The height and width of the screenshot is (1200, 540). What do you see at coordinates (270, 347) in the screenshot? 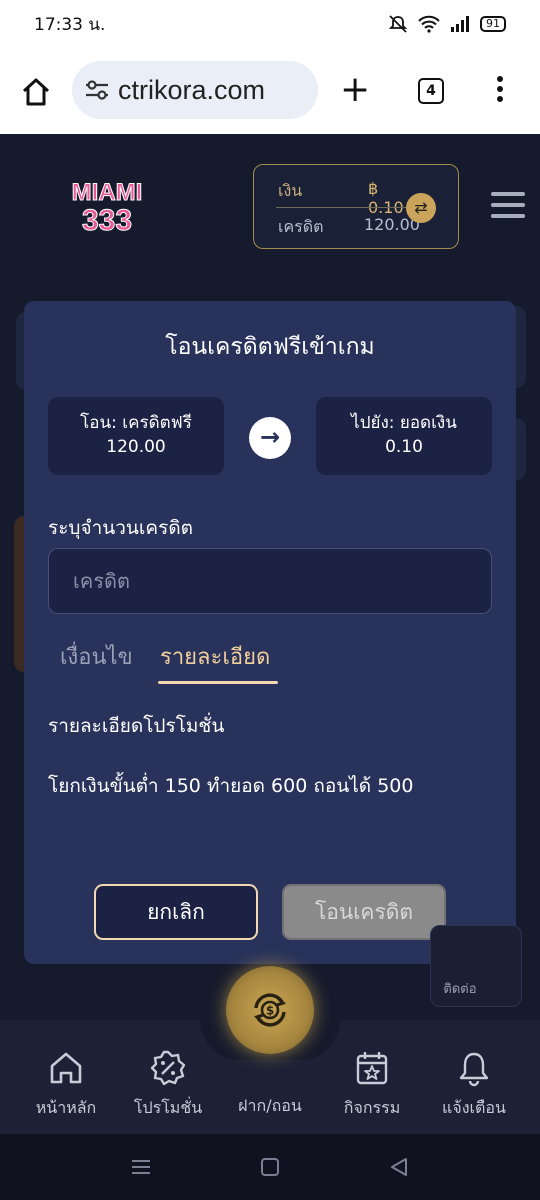
I see `modal-title: โอนเครดิตฟรีเข้าเกม` at bounding box center [270, 347].